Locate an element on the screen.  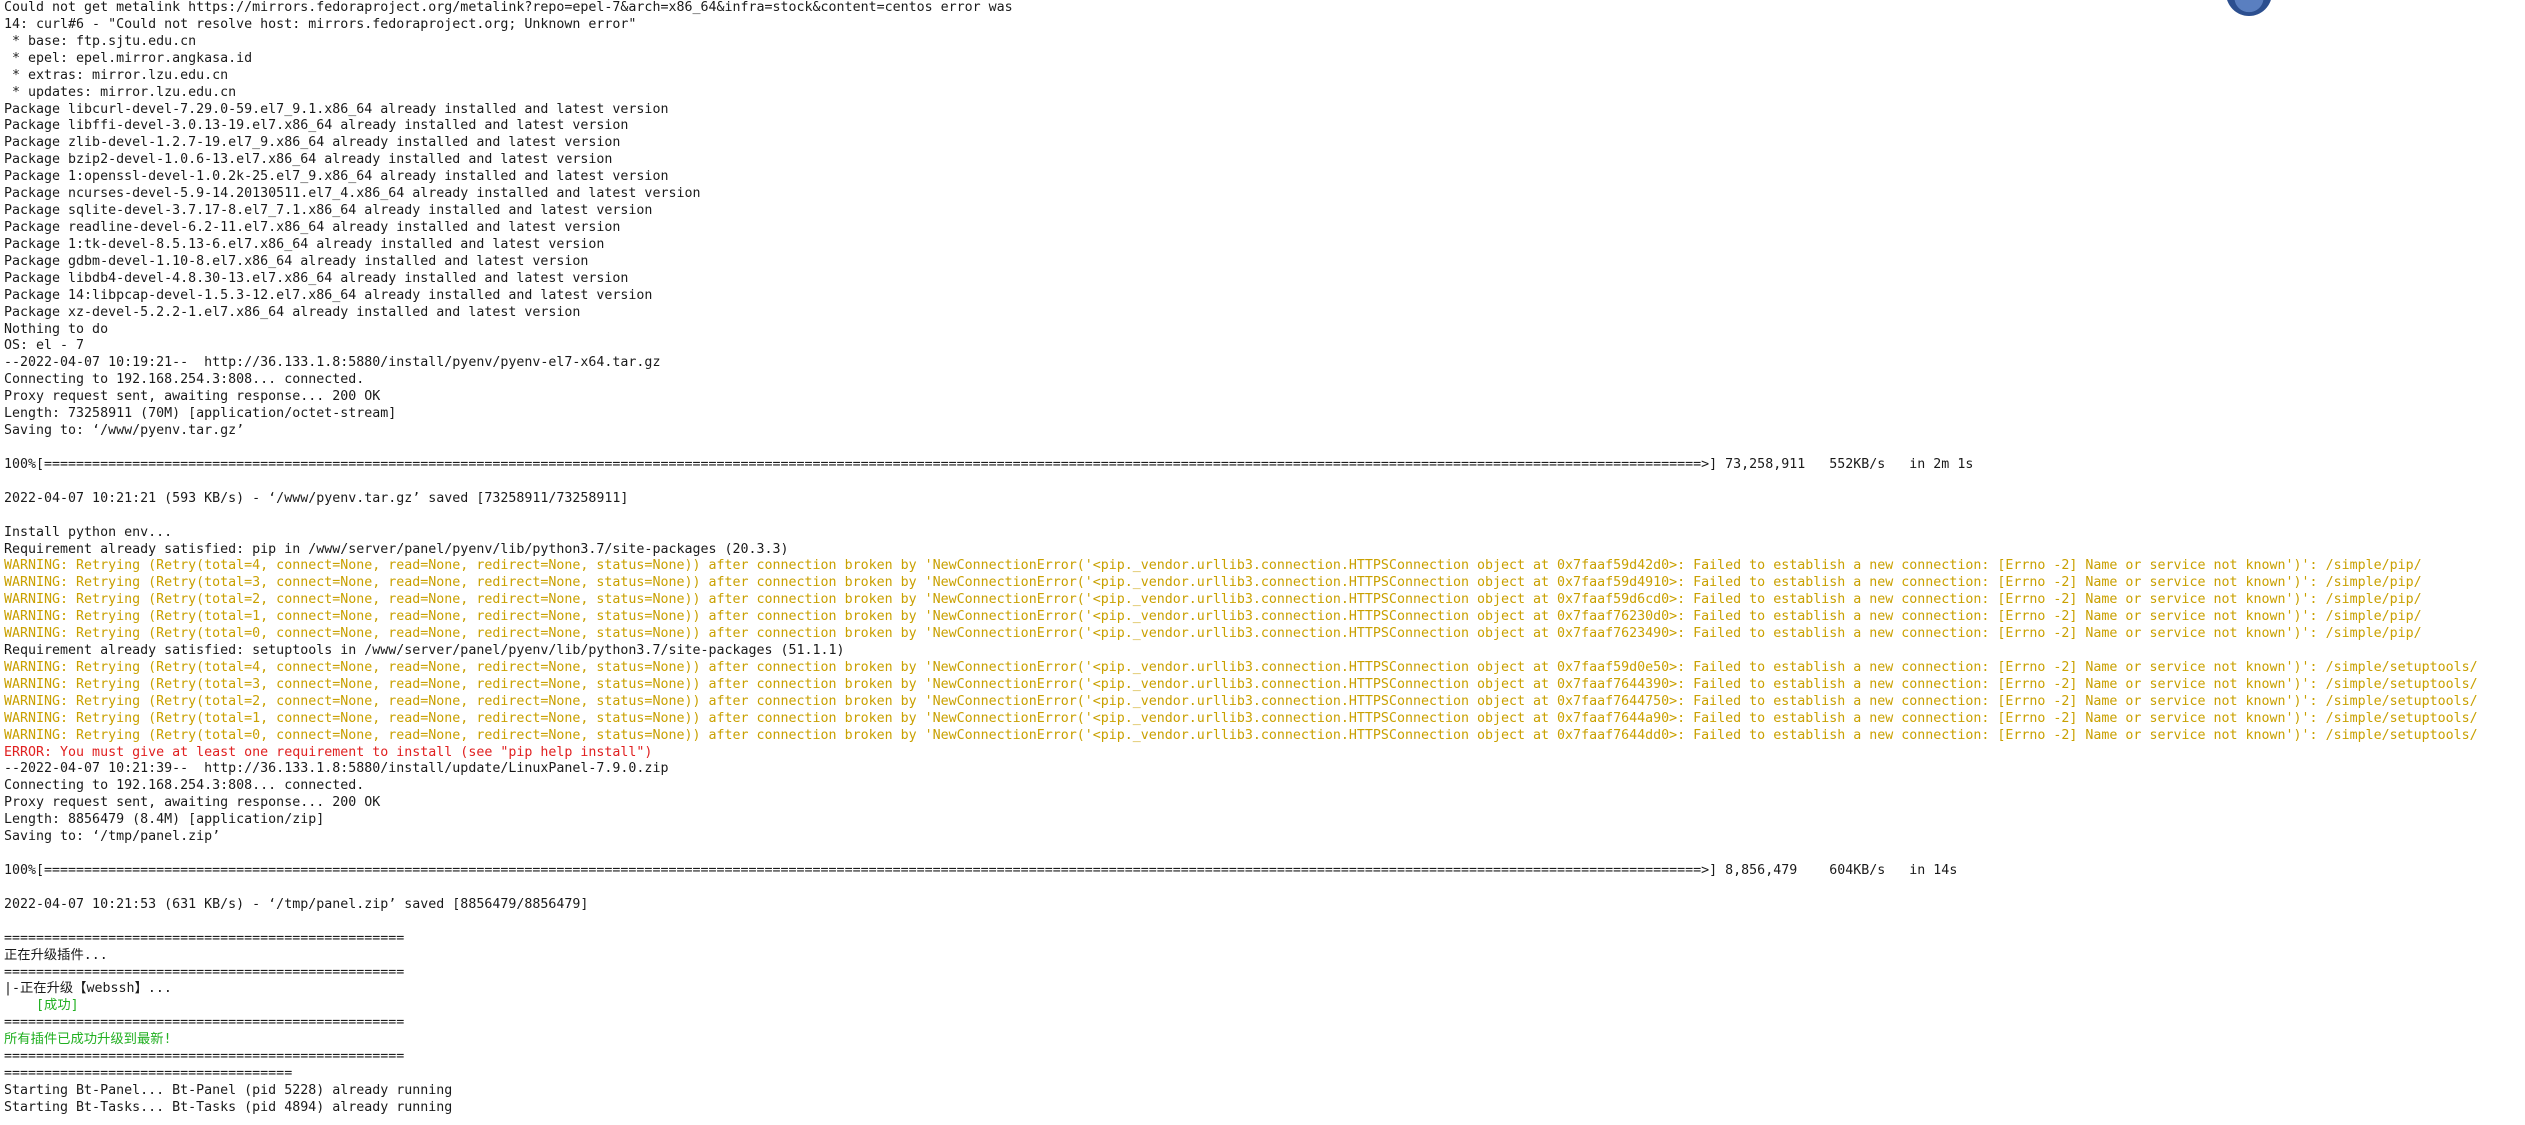
terminal-line: OS: el - 7 is located at coordinates (44, 346).